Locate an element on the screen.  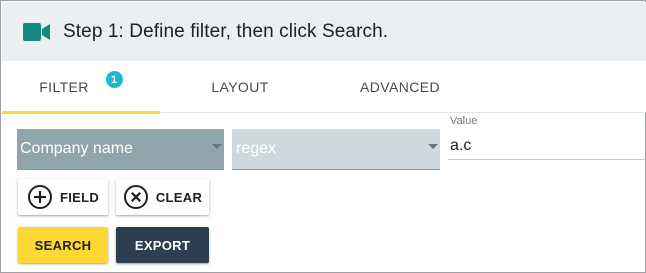
field-select-value: Company name is located at coordinates (76, 148).